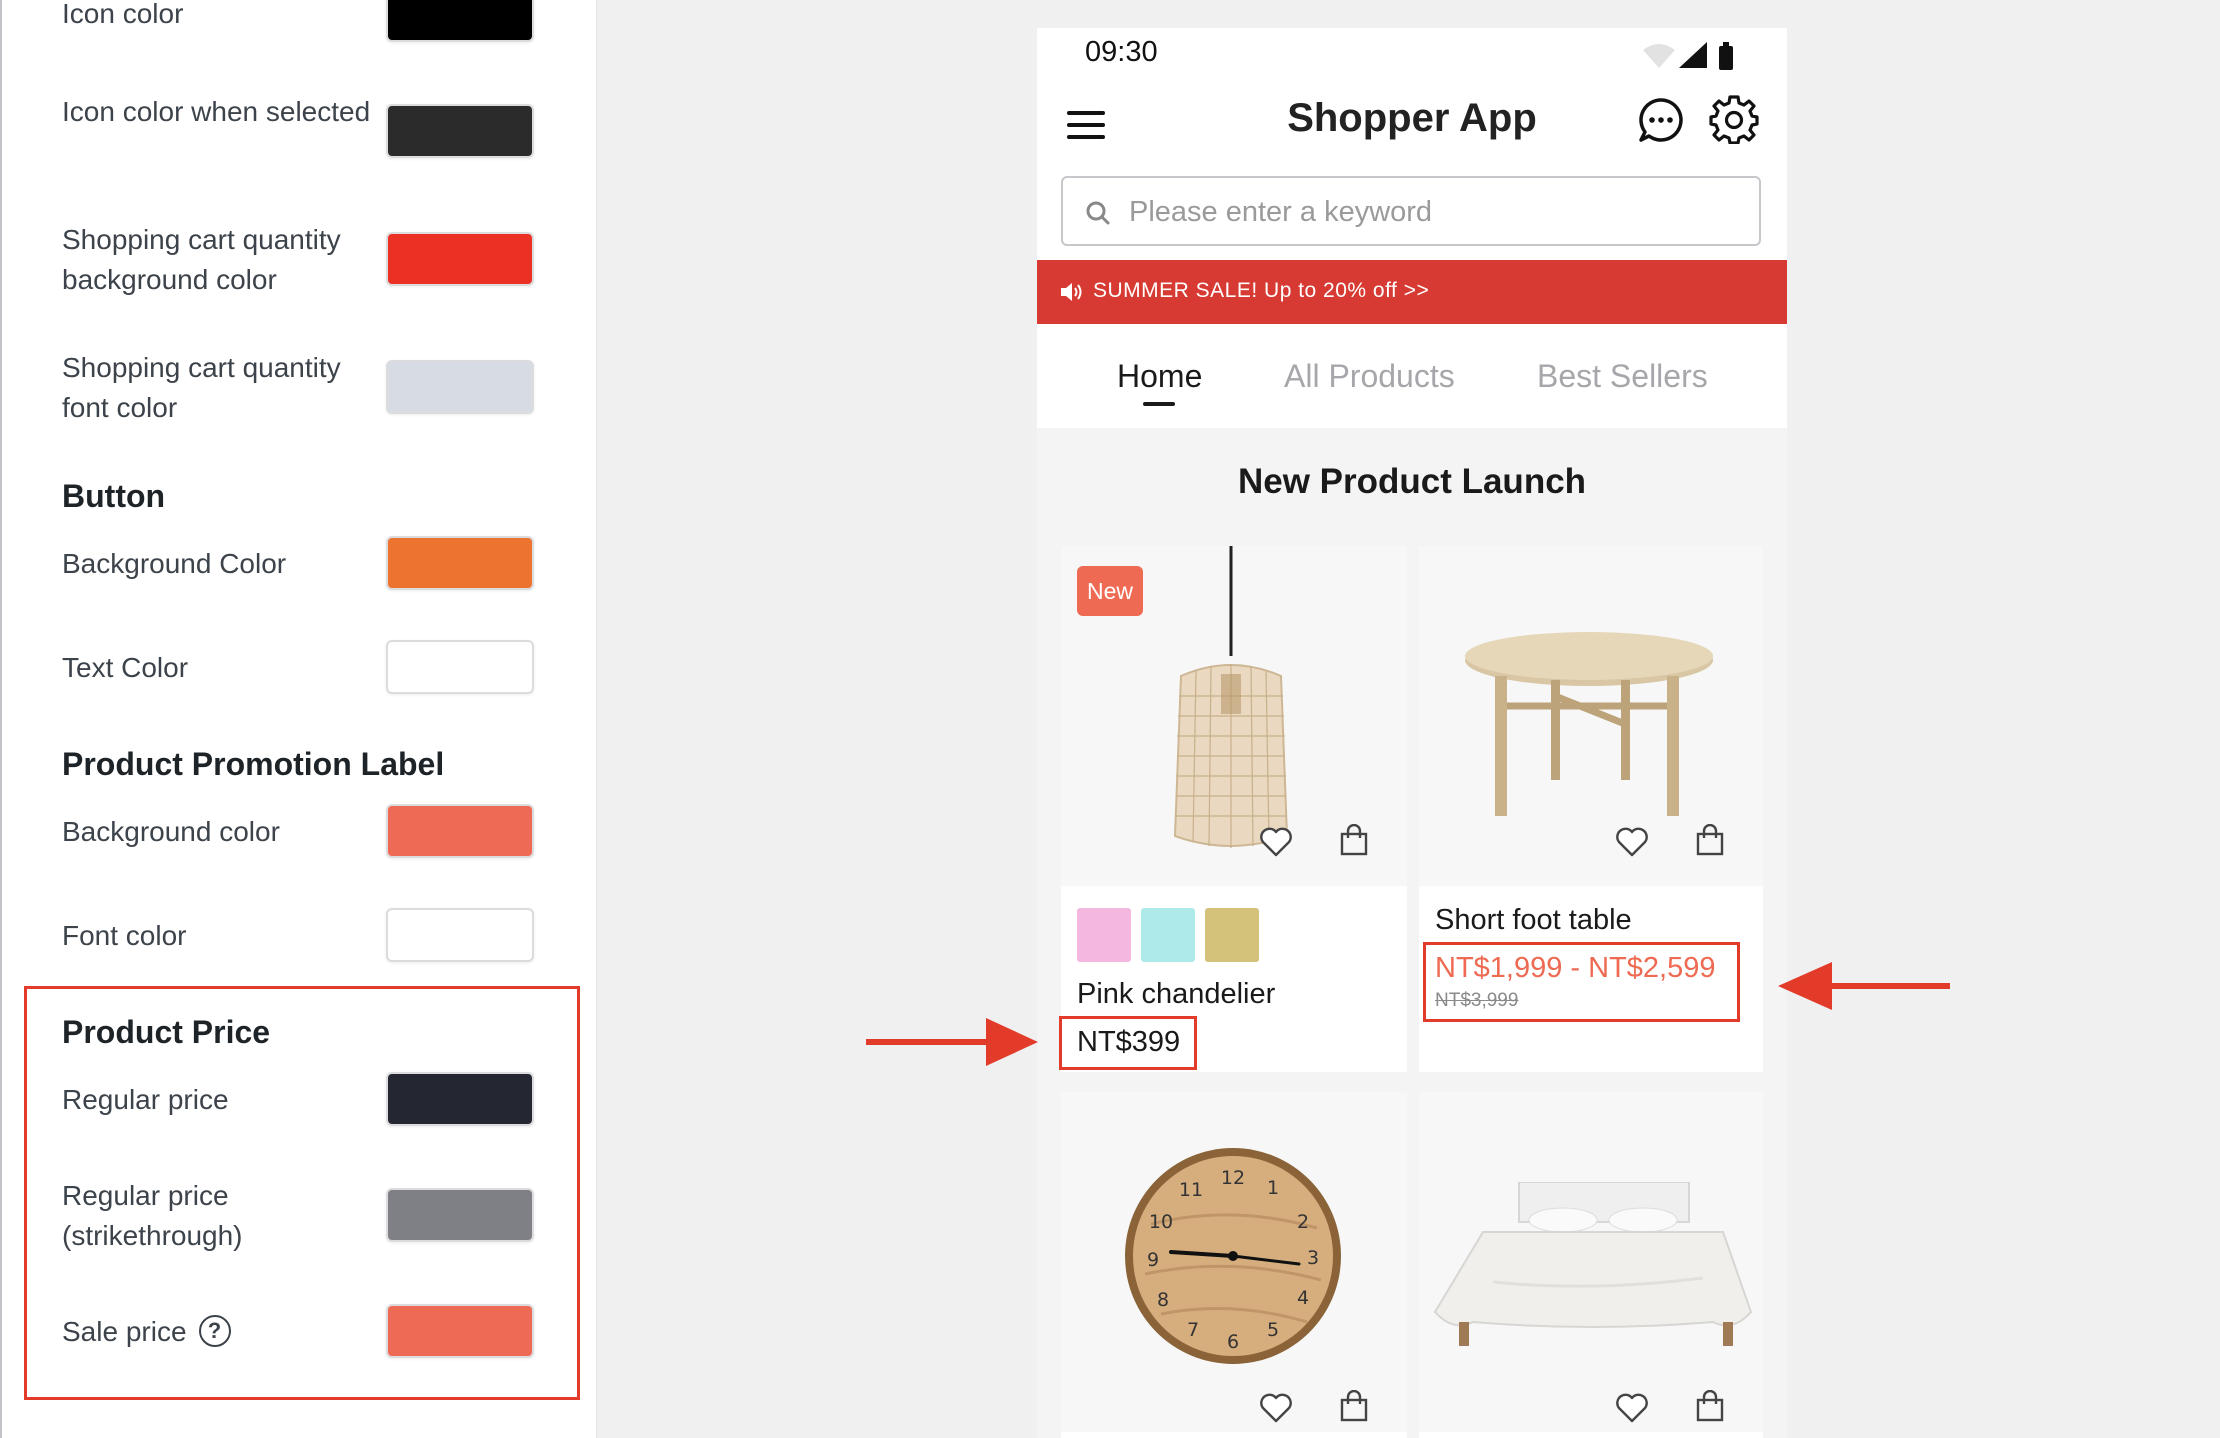 The height and width of the screenshot is (1438, 2220). I want to click on banner-text: SUMMER SALE! Up to 20% off >>, so click(1261, 290).